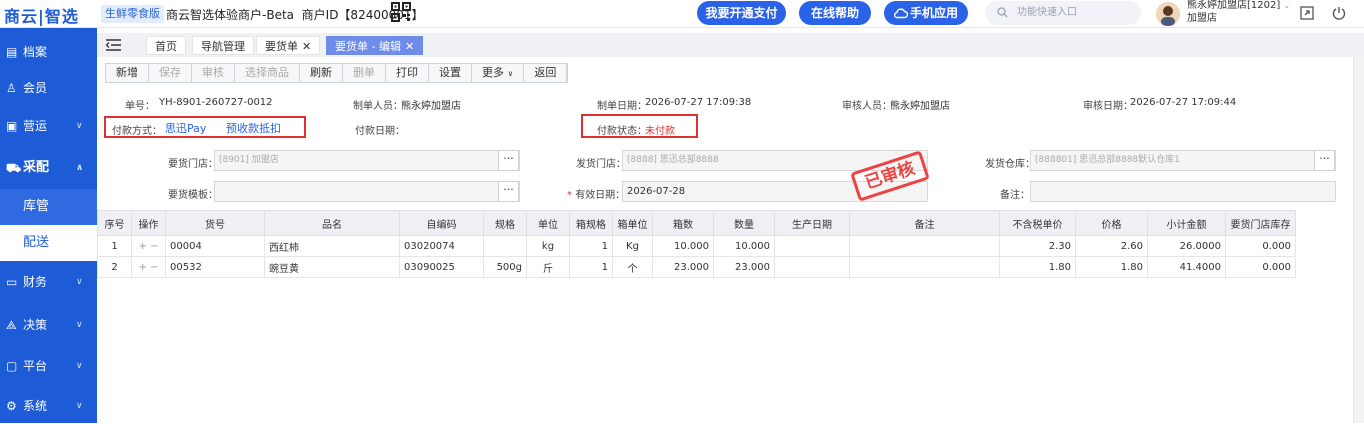 The height and width of the screenshot is (424, 1364). Describe the element at coordinates (48, 52) in the screenshot. I see `sidebar-item-archive: ▤ 档案` at that location.